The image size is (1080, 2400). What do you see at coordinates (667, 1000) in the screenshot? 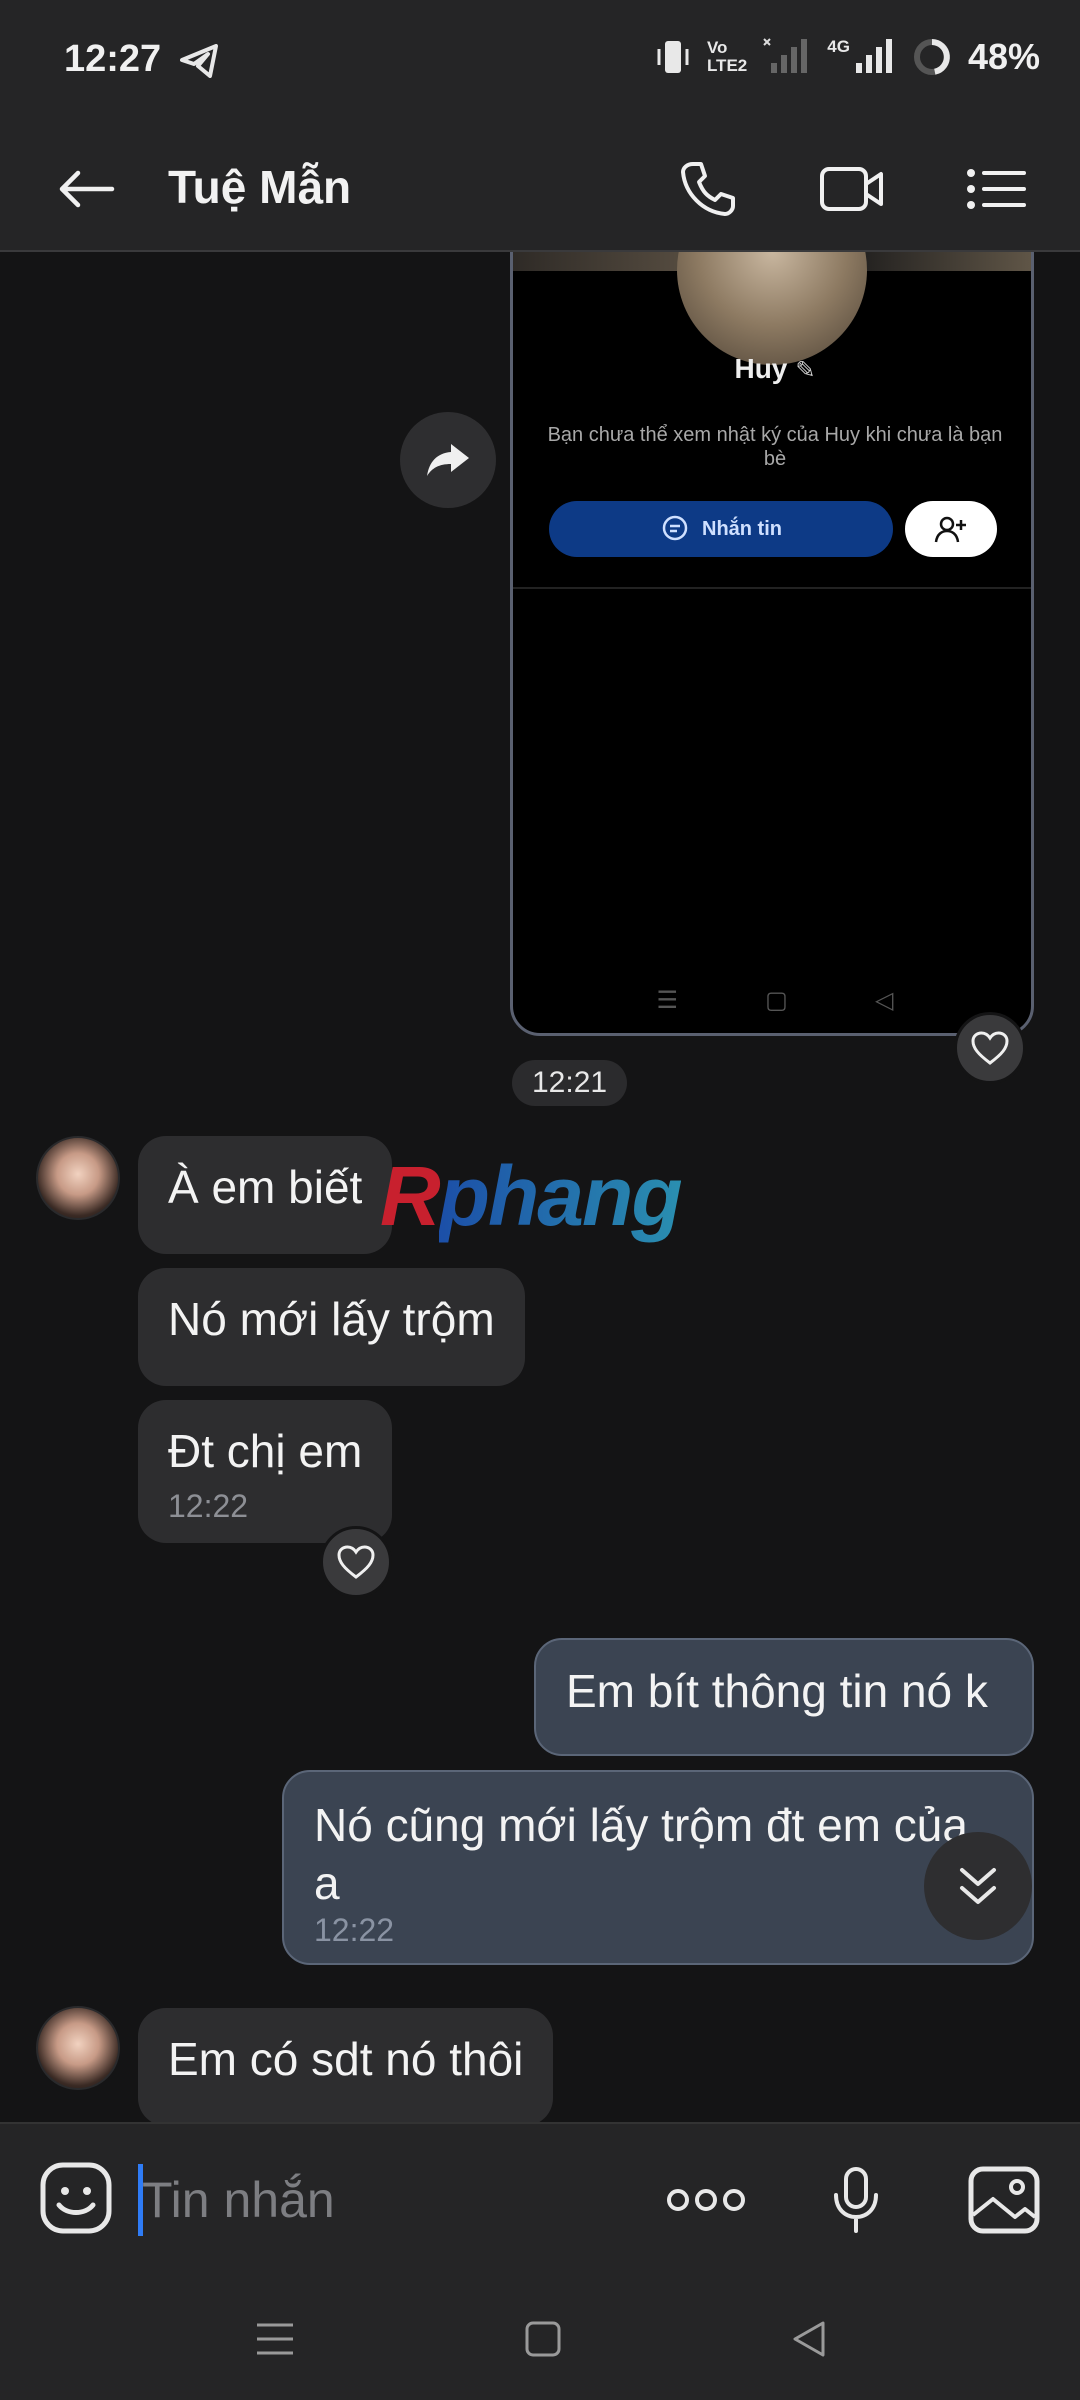
I see `recents-icon: ☰` at bounding box center [667, 1000].